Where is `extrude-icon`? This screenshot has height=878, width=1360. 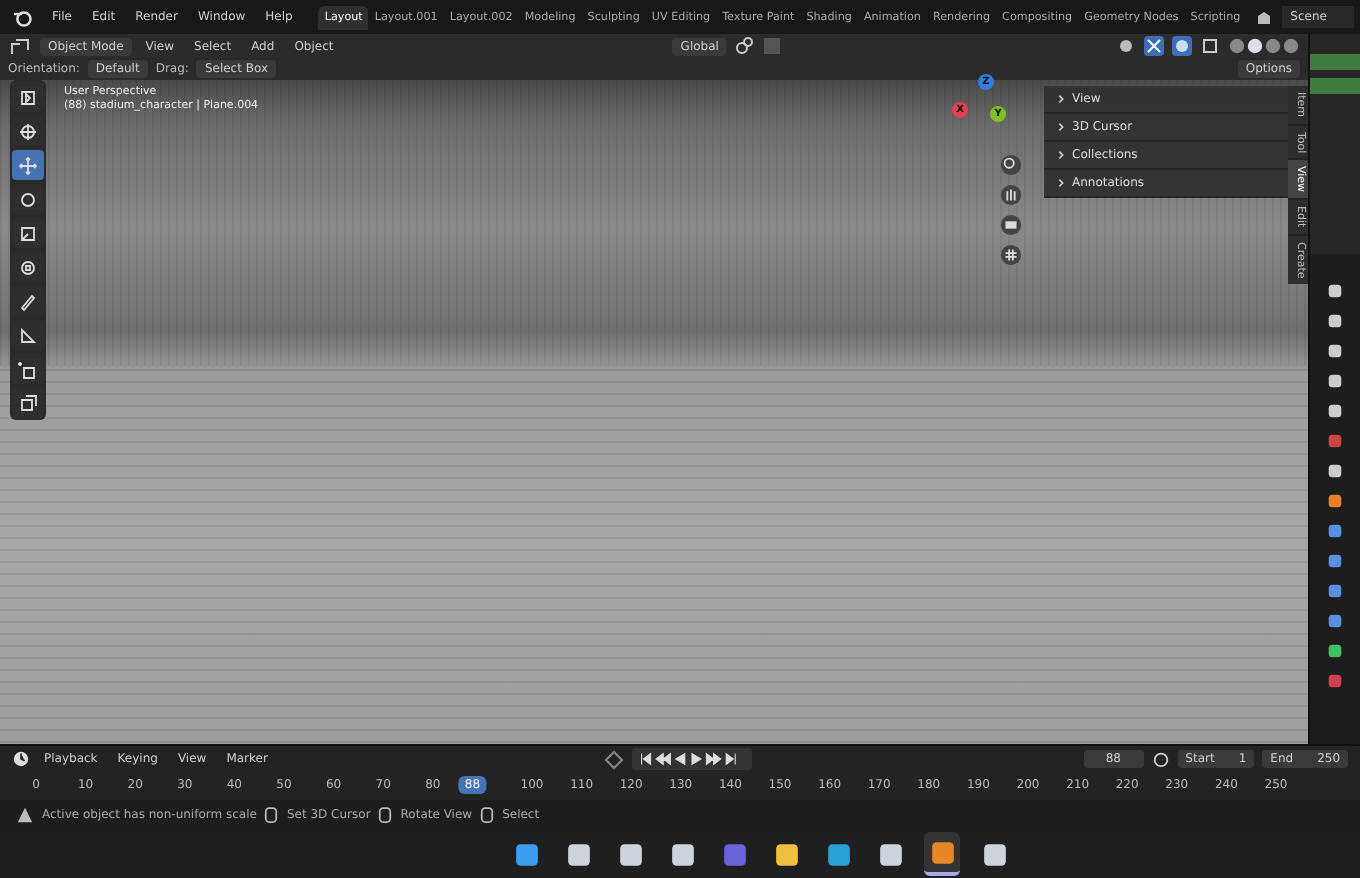
extrude-icon is located at coordinates (28, 403).